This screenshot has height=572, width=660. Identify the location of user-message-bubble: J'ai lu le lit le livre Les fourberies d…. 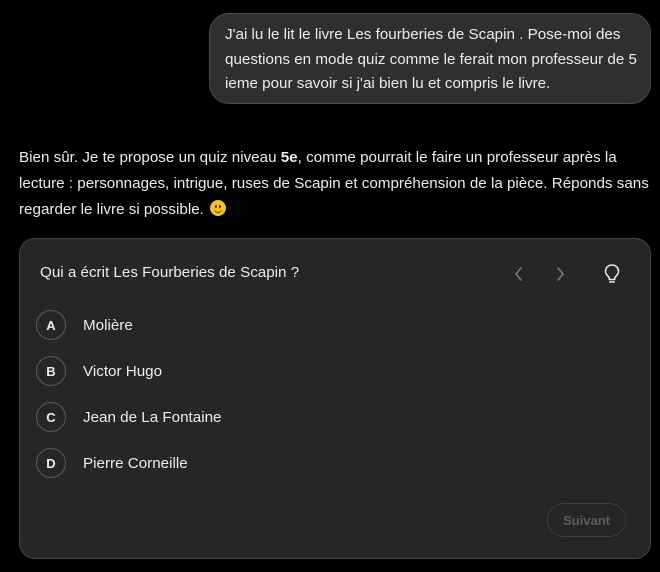
(430, 58).